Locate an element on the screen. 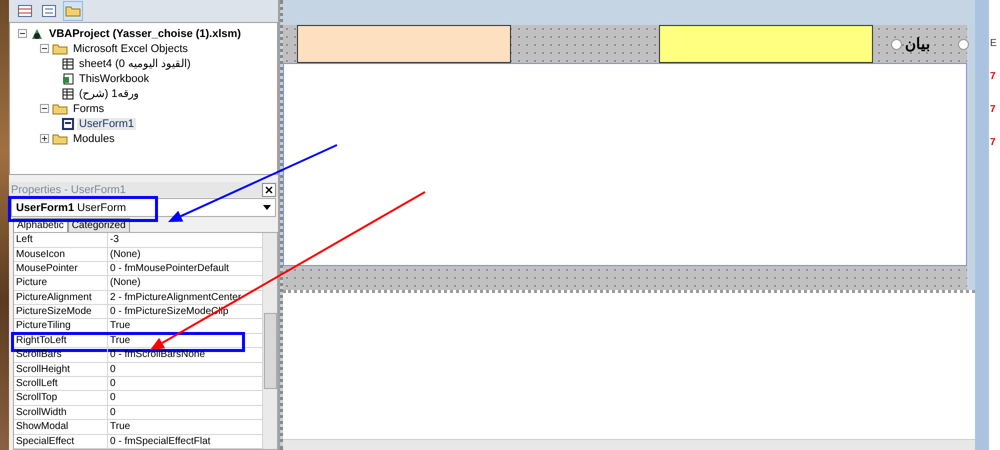  property-name: ScrollBars is located at coordinates (61, 355).